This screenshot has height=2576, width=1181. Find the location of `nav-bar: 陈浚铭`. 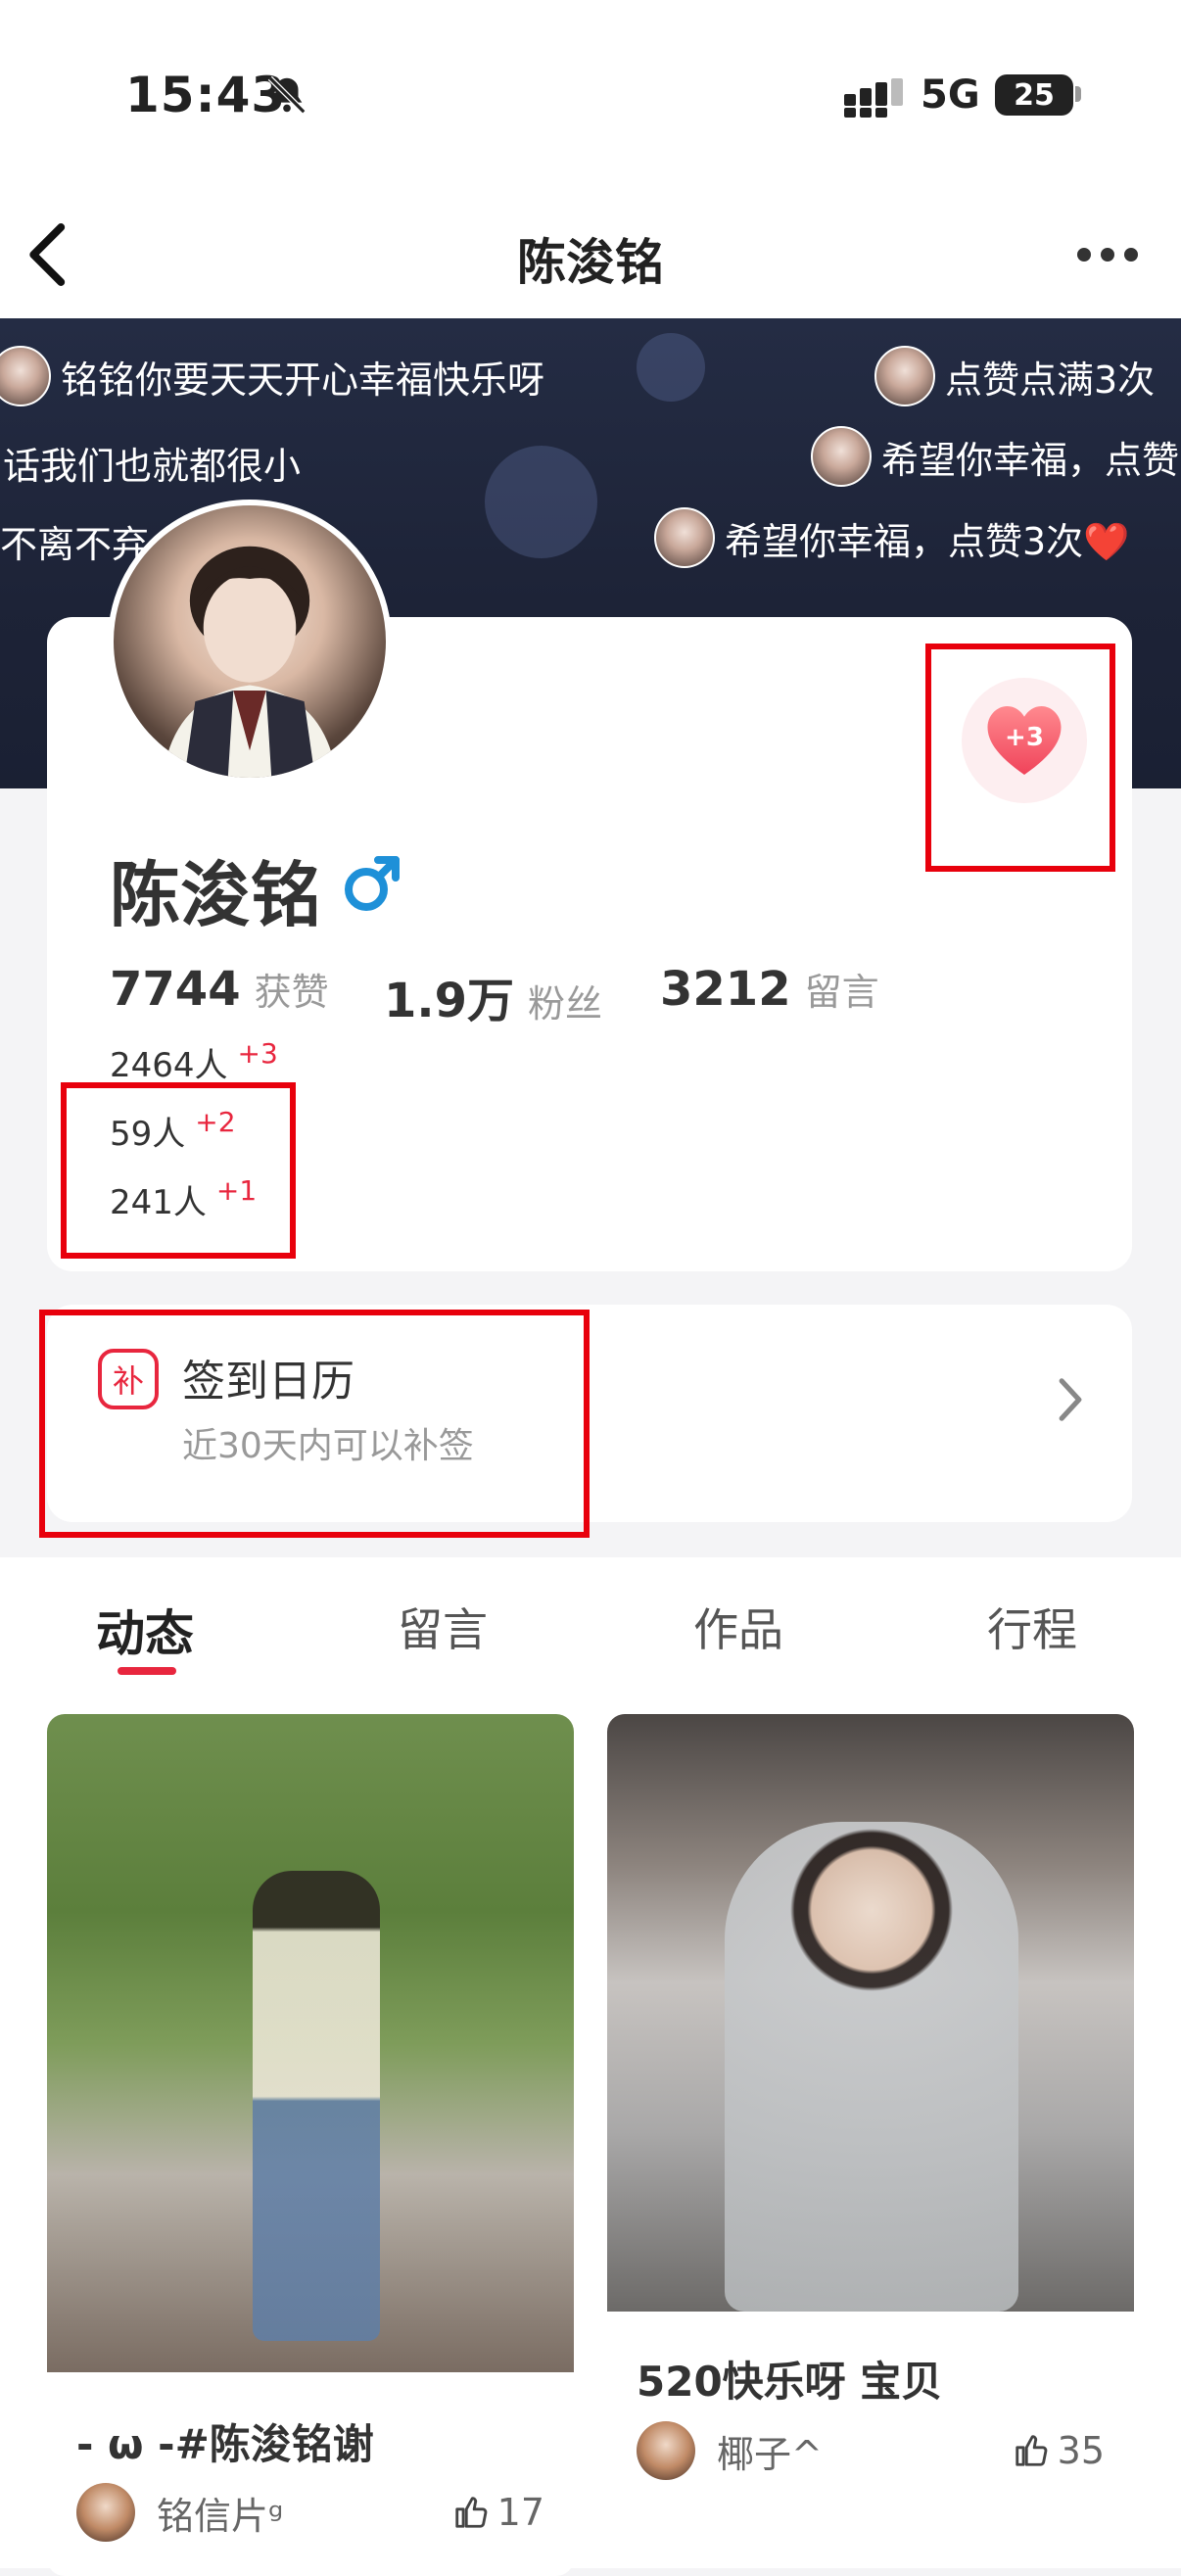

nav-bar: 陈浚铭 is located at coordinates (590, 252).